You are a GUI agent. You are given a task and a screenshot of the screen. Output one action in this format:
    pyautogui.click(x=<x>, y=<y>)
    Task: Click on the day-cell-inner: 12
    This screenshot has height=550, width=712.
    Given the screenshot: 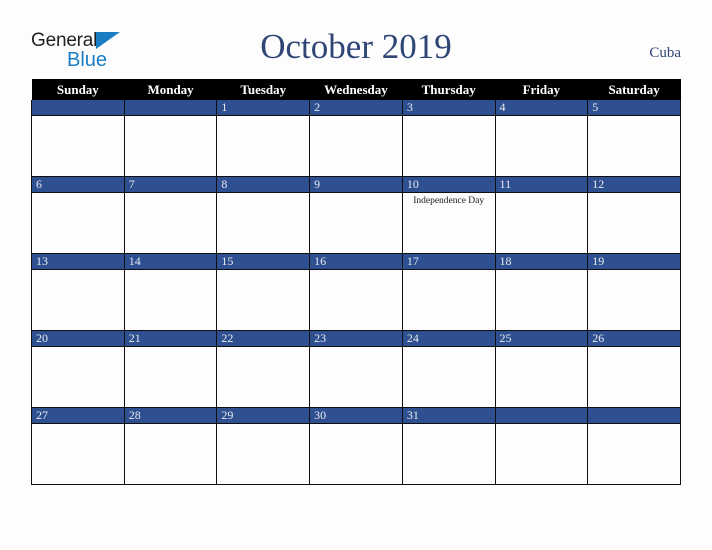 What is the action you would take?
    pyautogui.click(x=634, y=215)
    